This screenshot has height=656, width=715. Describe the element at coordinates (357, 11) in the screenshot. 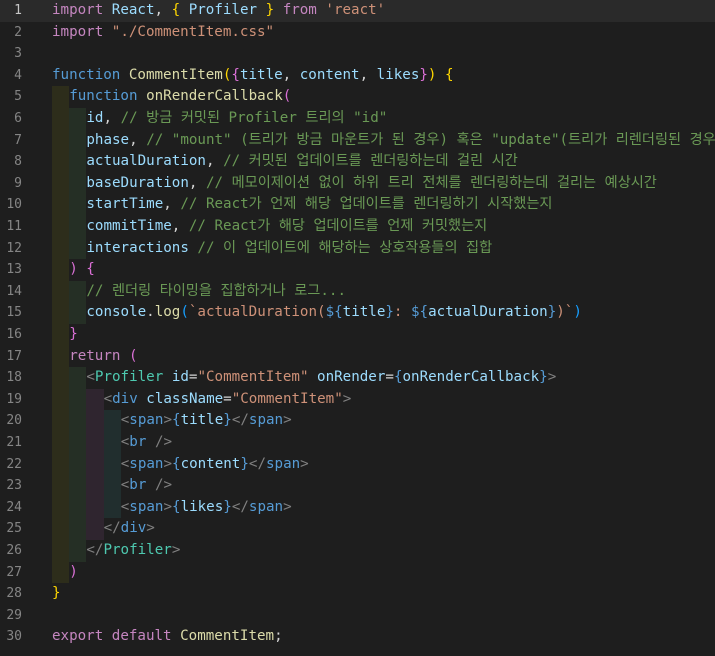

I see `code-line: 1 import React, { Profiler } from 'react'` at that location.